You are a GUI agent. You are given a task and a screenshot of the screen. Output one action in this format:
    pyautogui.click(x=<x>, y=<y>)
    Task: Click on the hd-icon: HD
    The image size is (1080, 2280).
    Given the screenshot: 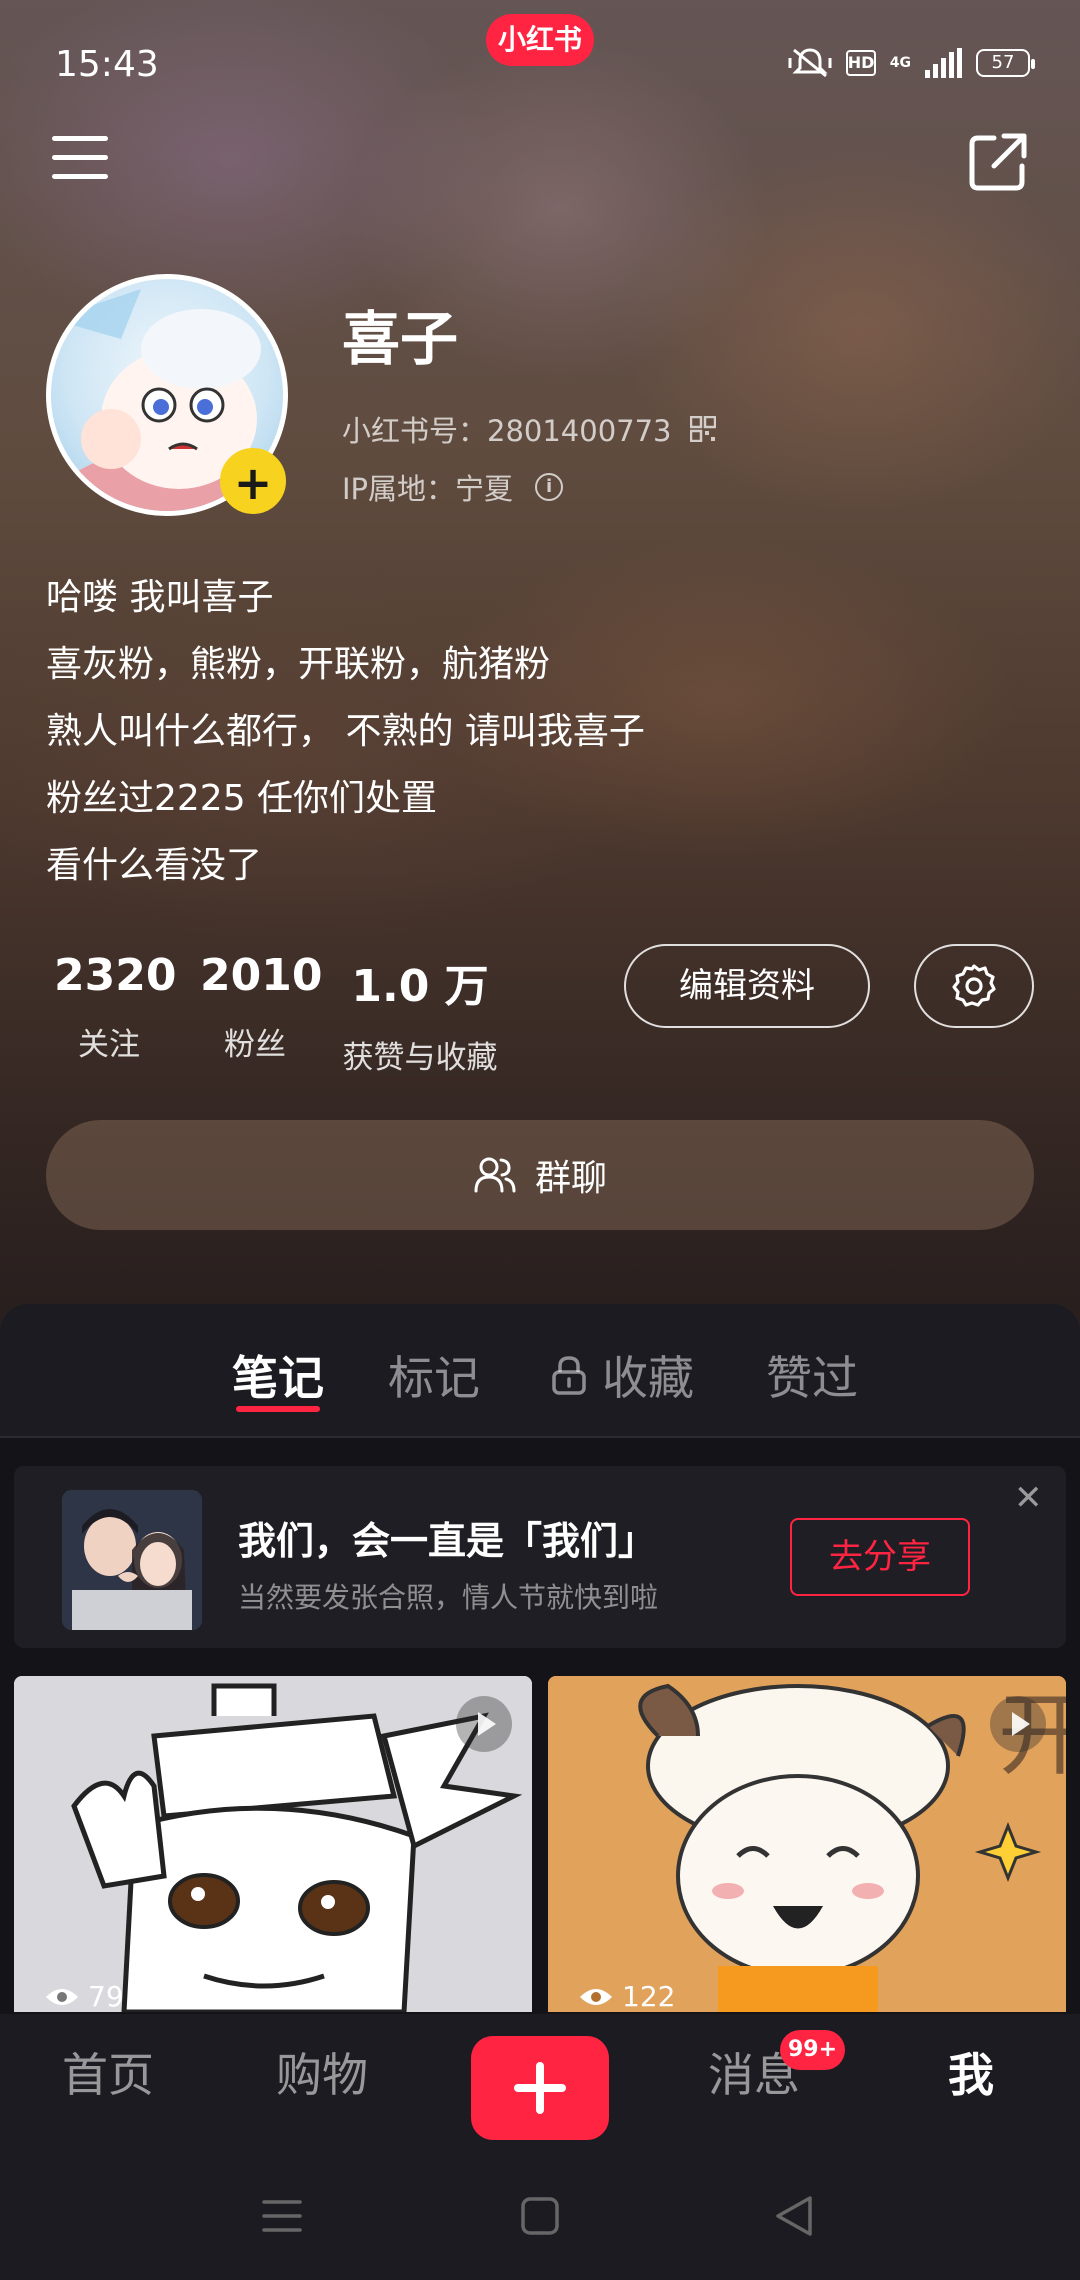 What is the action you would take?
    pyautogui.click(x=860, y=63)
    